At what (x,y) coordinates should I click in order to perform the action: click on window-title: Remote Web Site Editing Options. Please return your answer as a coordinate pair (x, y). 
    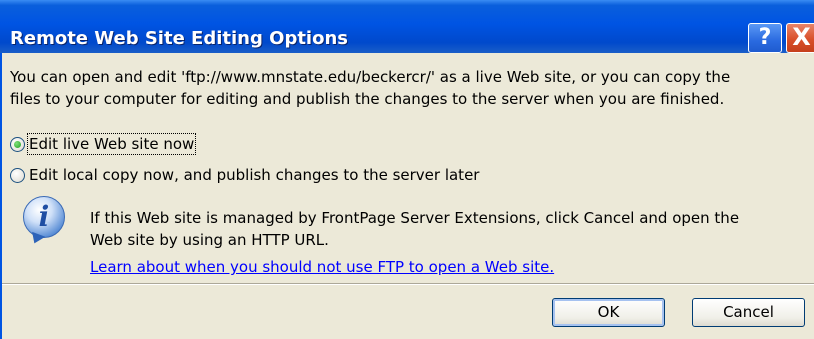
    Looking at the image, I should click on (179, 38).